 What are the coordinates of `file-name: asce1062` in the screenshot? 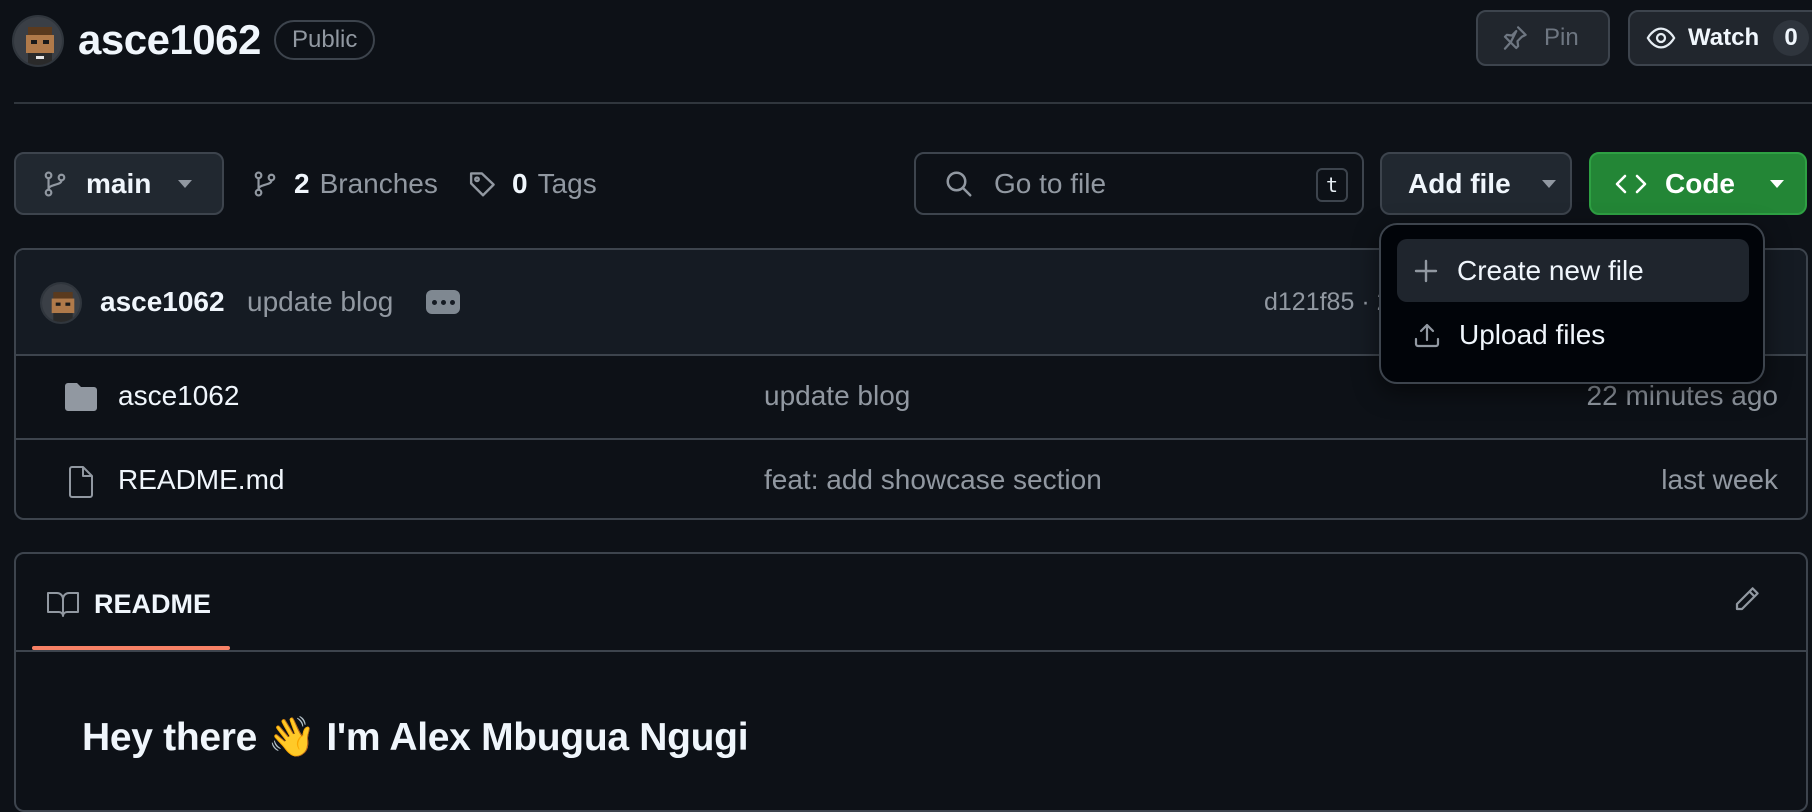 It's located at (178, 396).